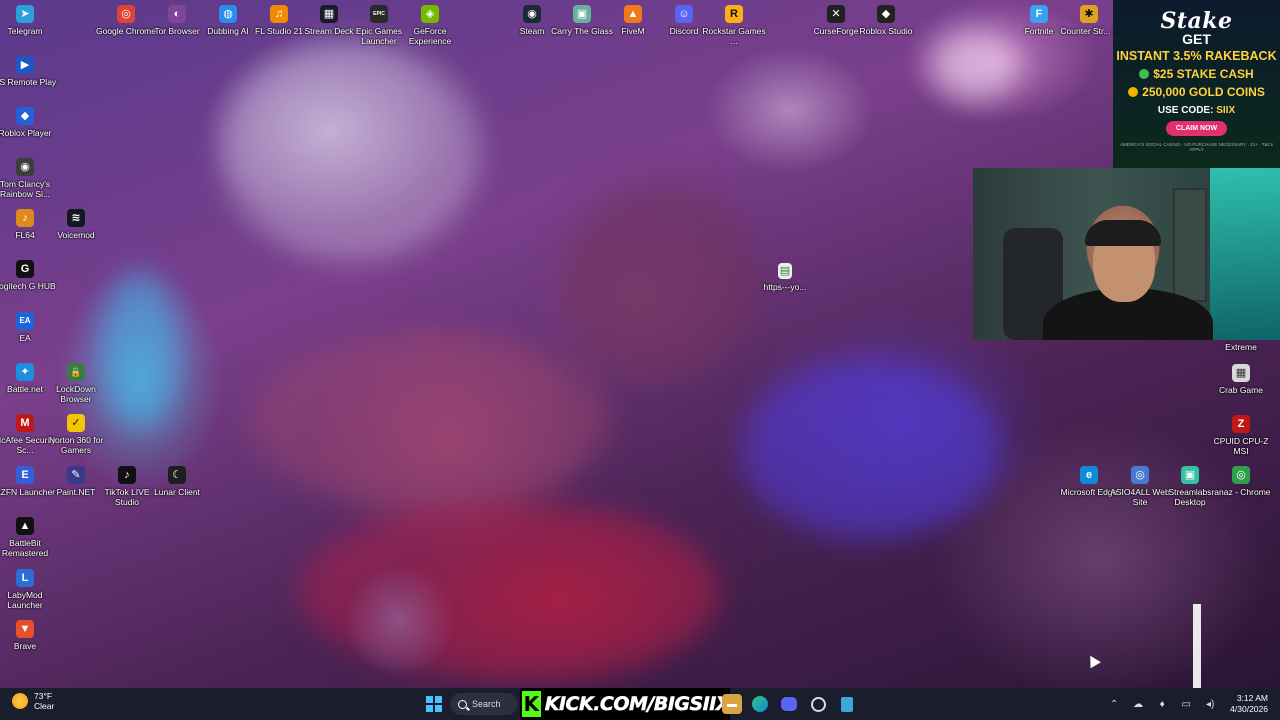 The height and width of the screenshot is (720, 1280). What do you see at coordinates (43, 696) in the screenshot?
I see `weather-temp: 73°F` at bounding box center [43, 696].